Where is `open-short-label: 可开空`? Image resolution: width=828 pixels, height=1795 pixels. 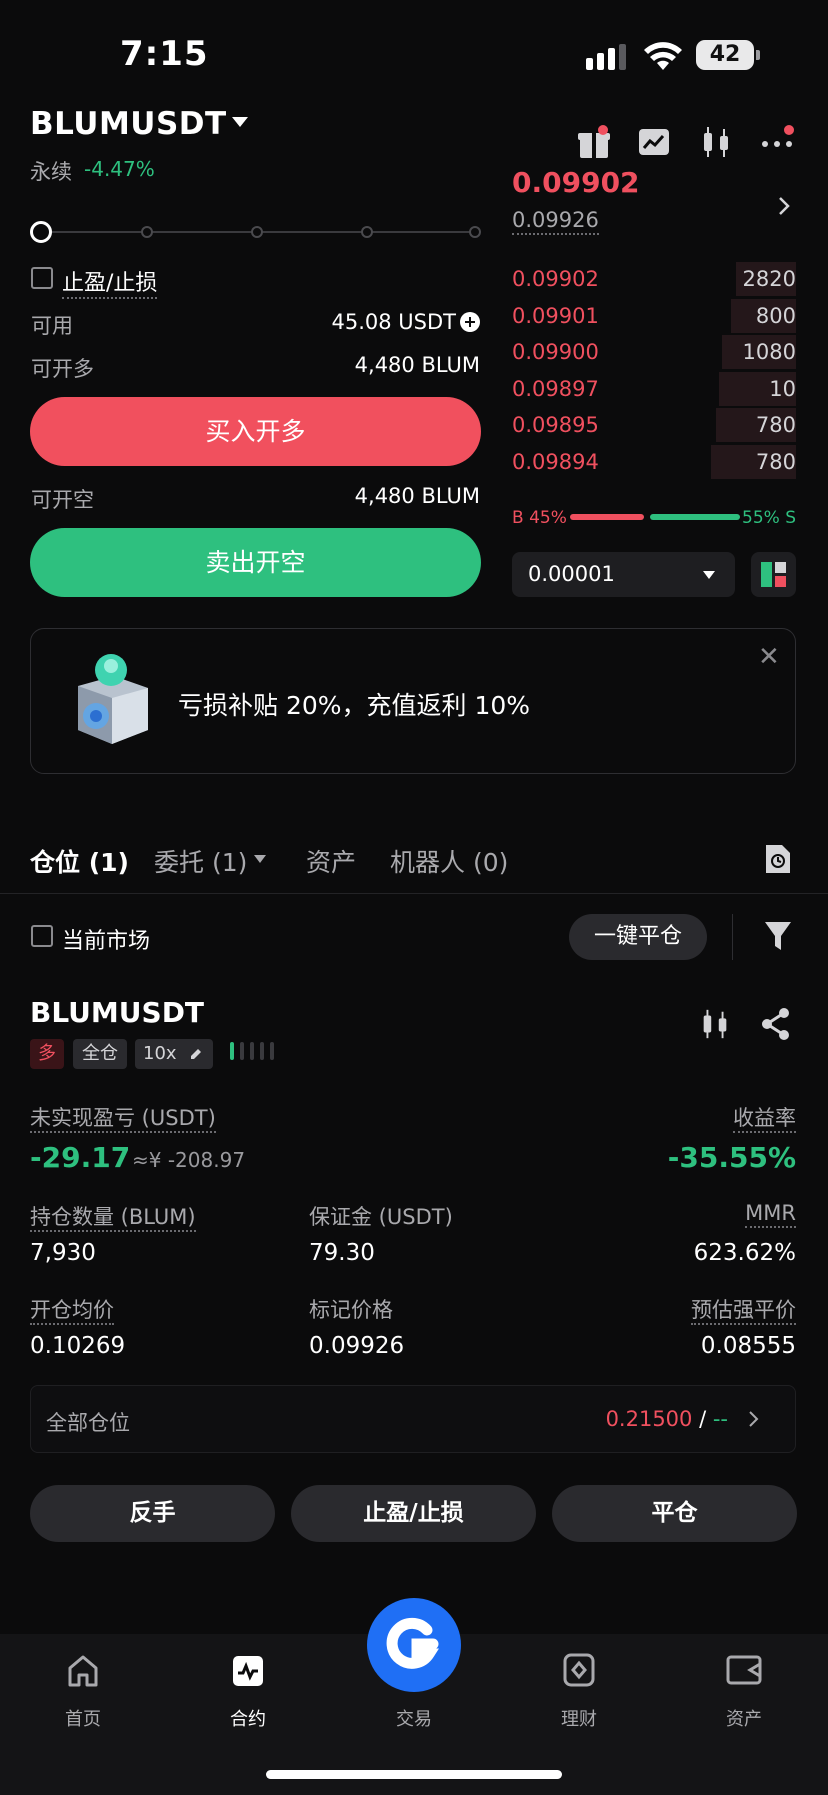 open-short-label: 可开空 is located at coordinates (62, 500).